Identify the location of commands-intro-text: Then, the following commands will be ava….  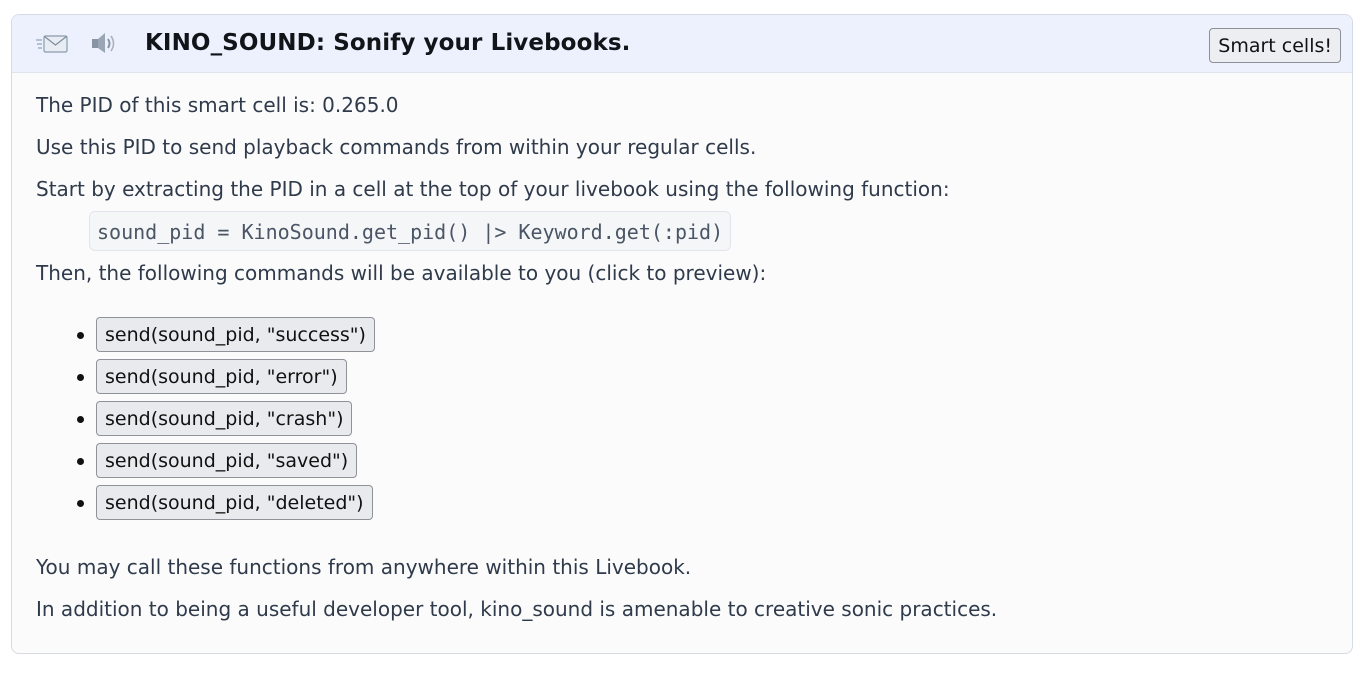
(401, 273).